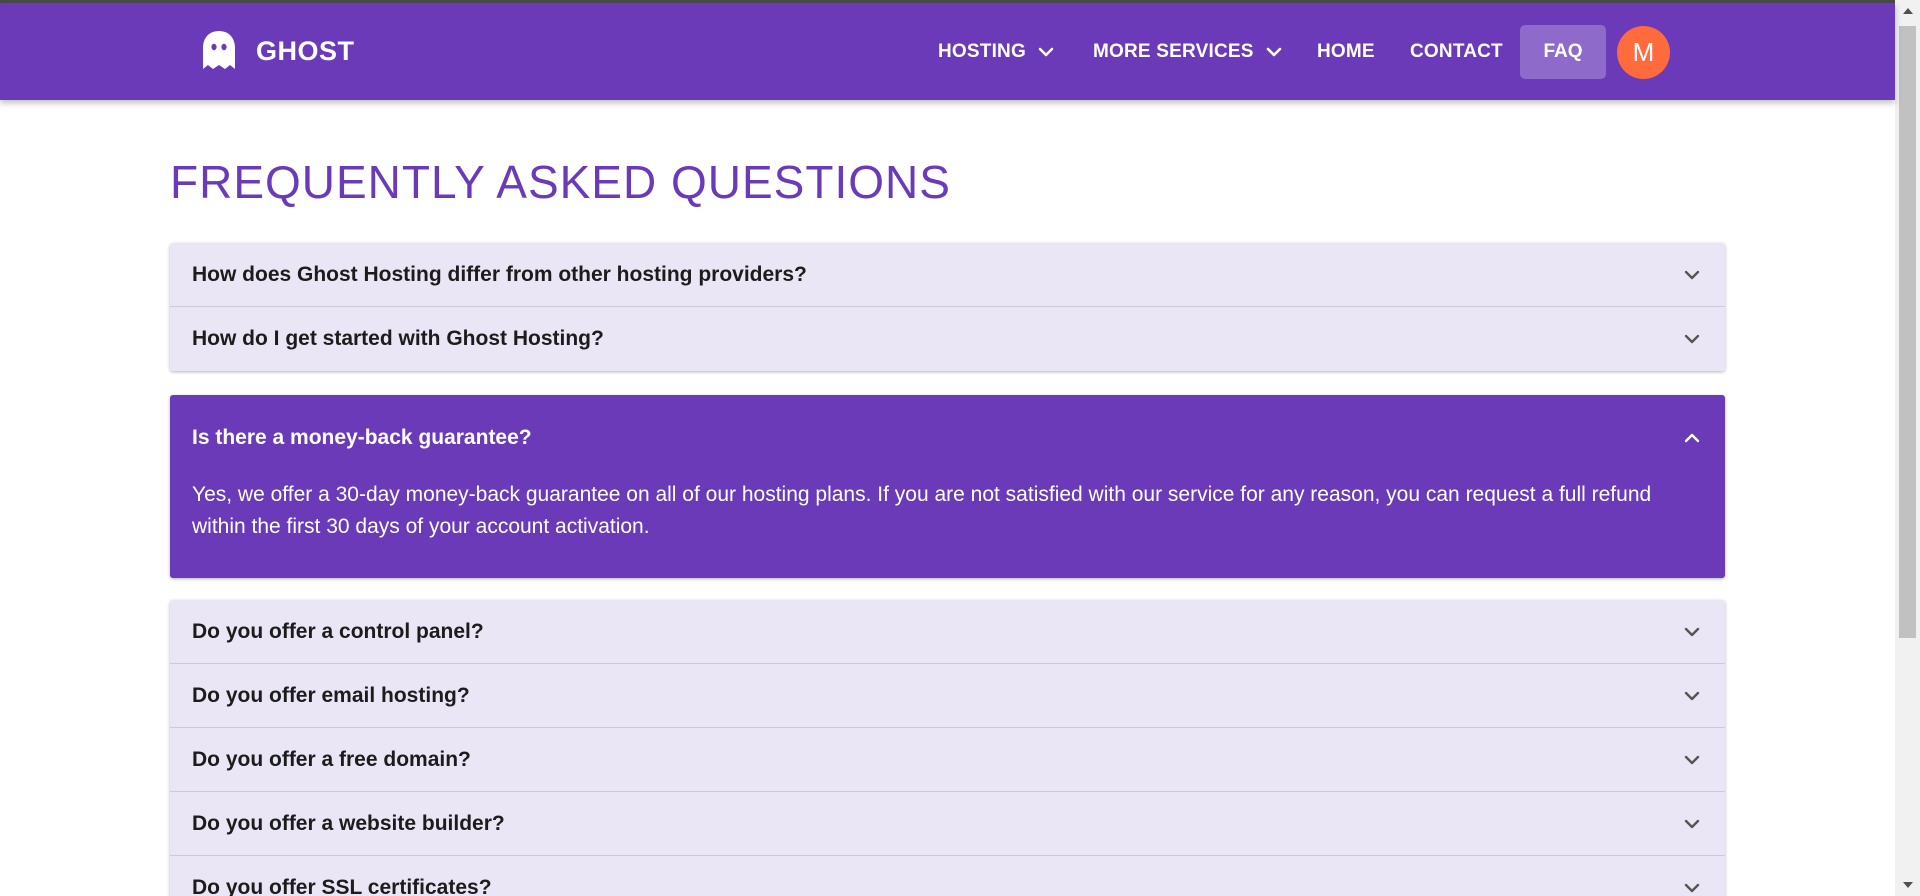 The height and width of the screenshot is (896, 1920). I want to click on chevron-up-icon, so click(1692, 438).